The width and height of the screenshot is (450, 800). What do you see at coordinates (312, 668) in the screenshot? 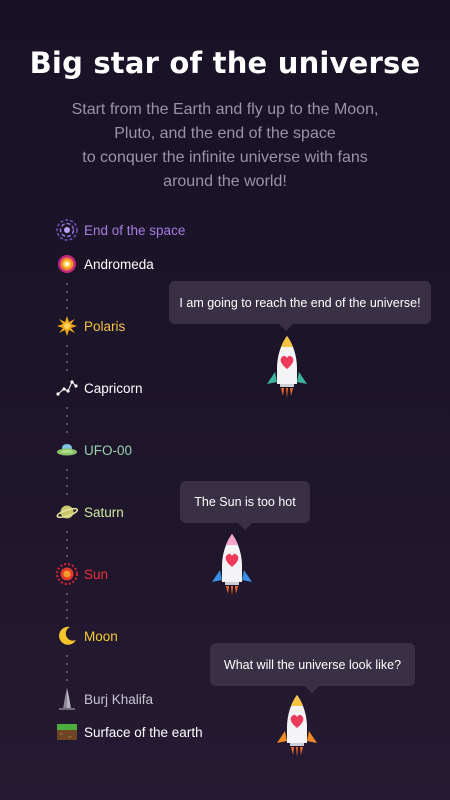
I see `speech-bubble: What will the universe look like?` at bounding box center [312, 668].